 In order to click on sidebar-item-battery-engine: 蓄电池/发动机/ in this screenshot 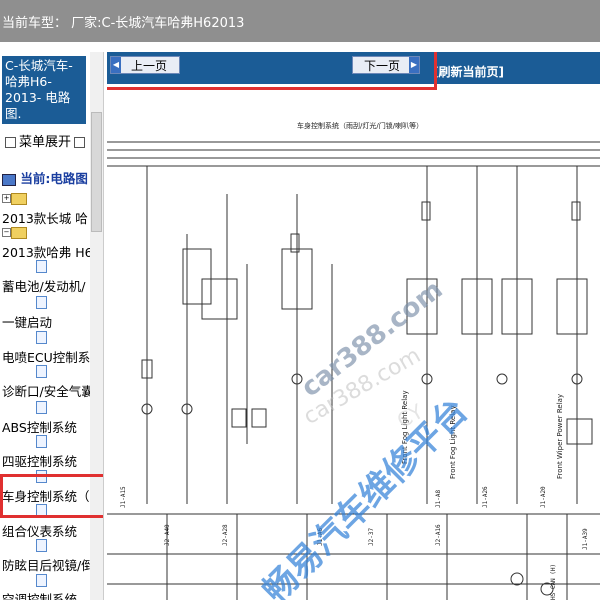, I will do `click(43, 285)`.